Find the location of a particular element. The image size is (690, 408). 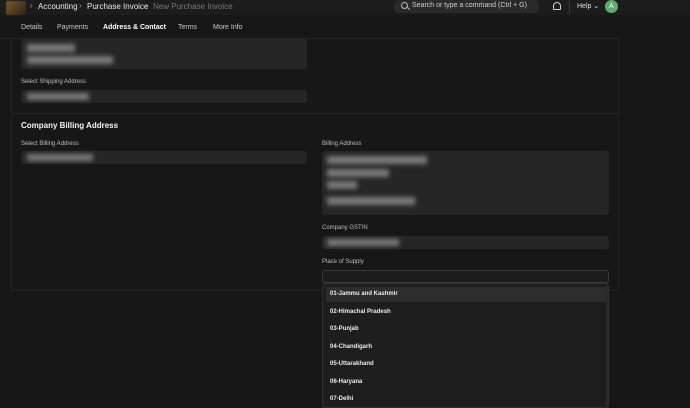

tab-address-contact: Address & Contact is located at coordinates (134, 27).